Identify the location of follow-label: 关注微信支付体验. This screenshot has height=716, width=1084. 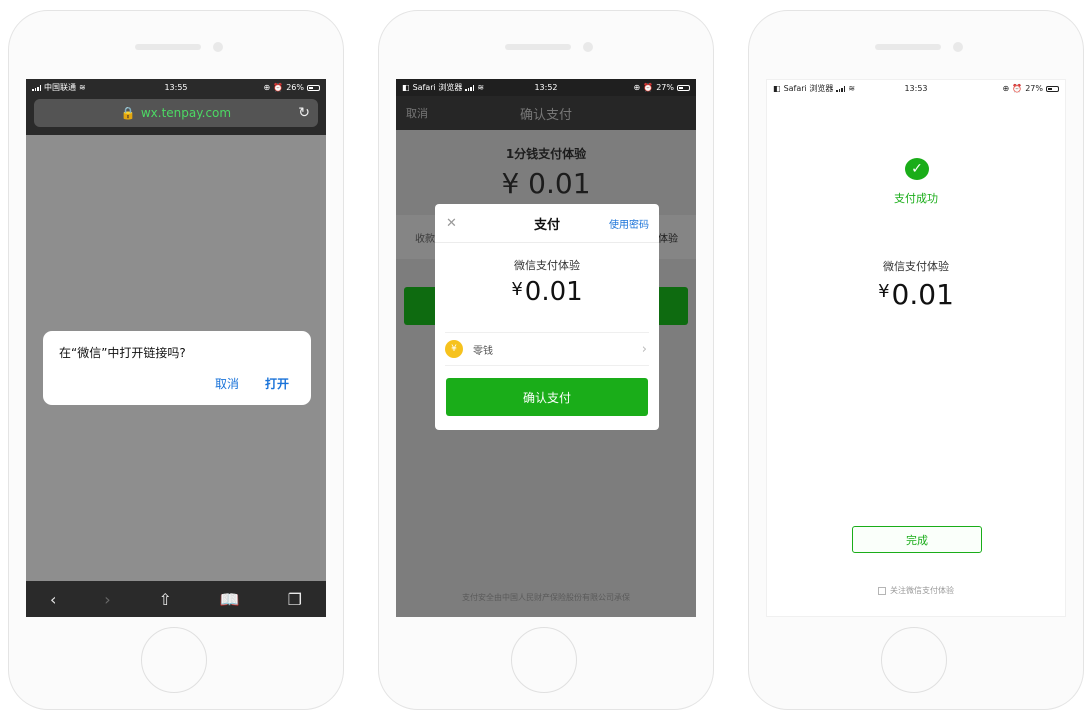
(922, 590).